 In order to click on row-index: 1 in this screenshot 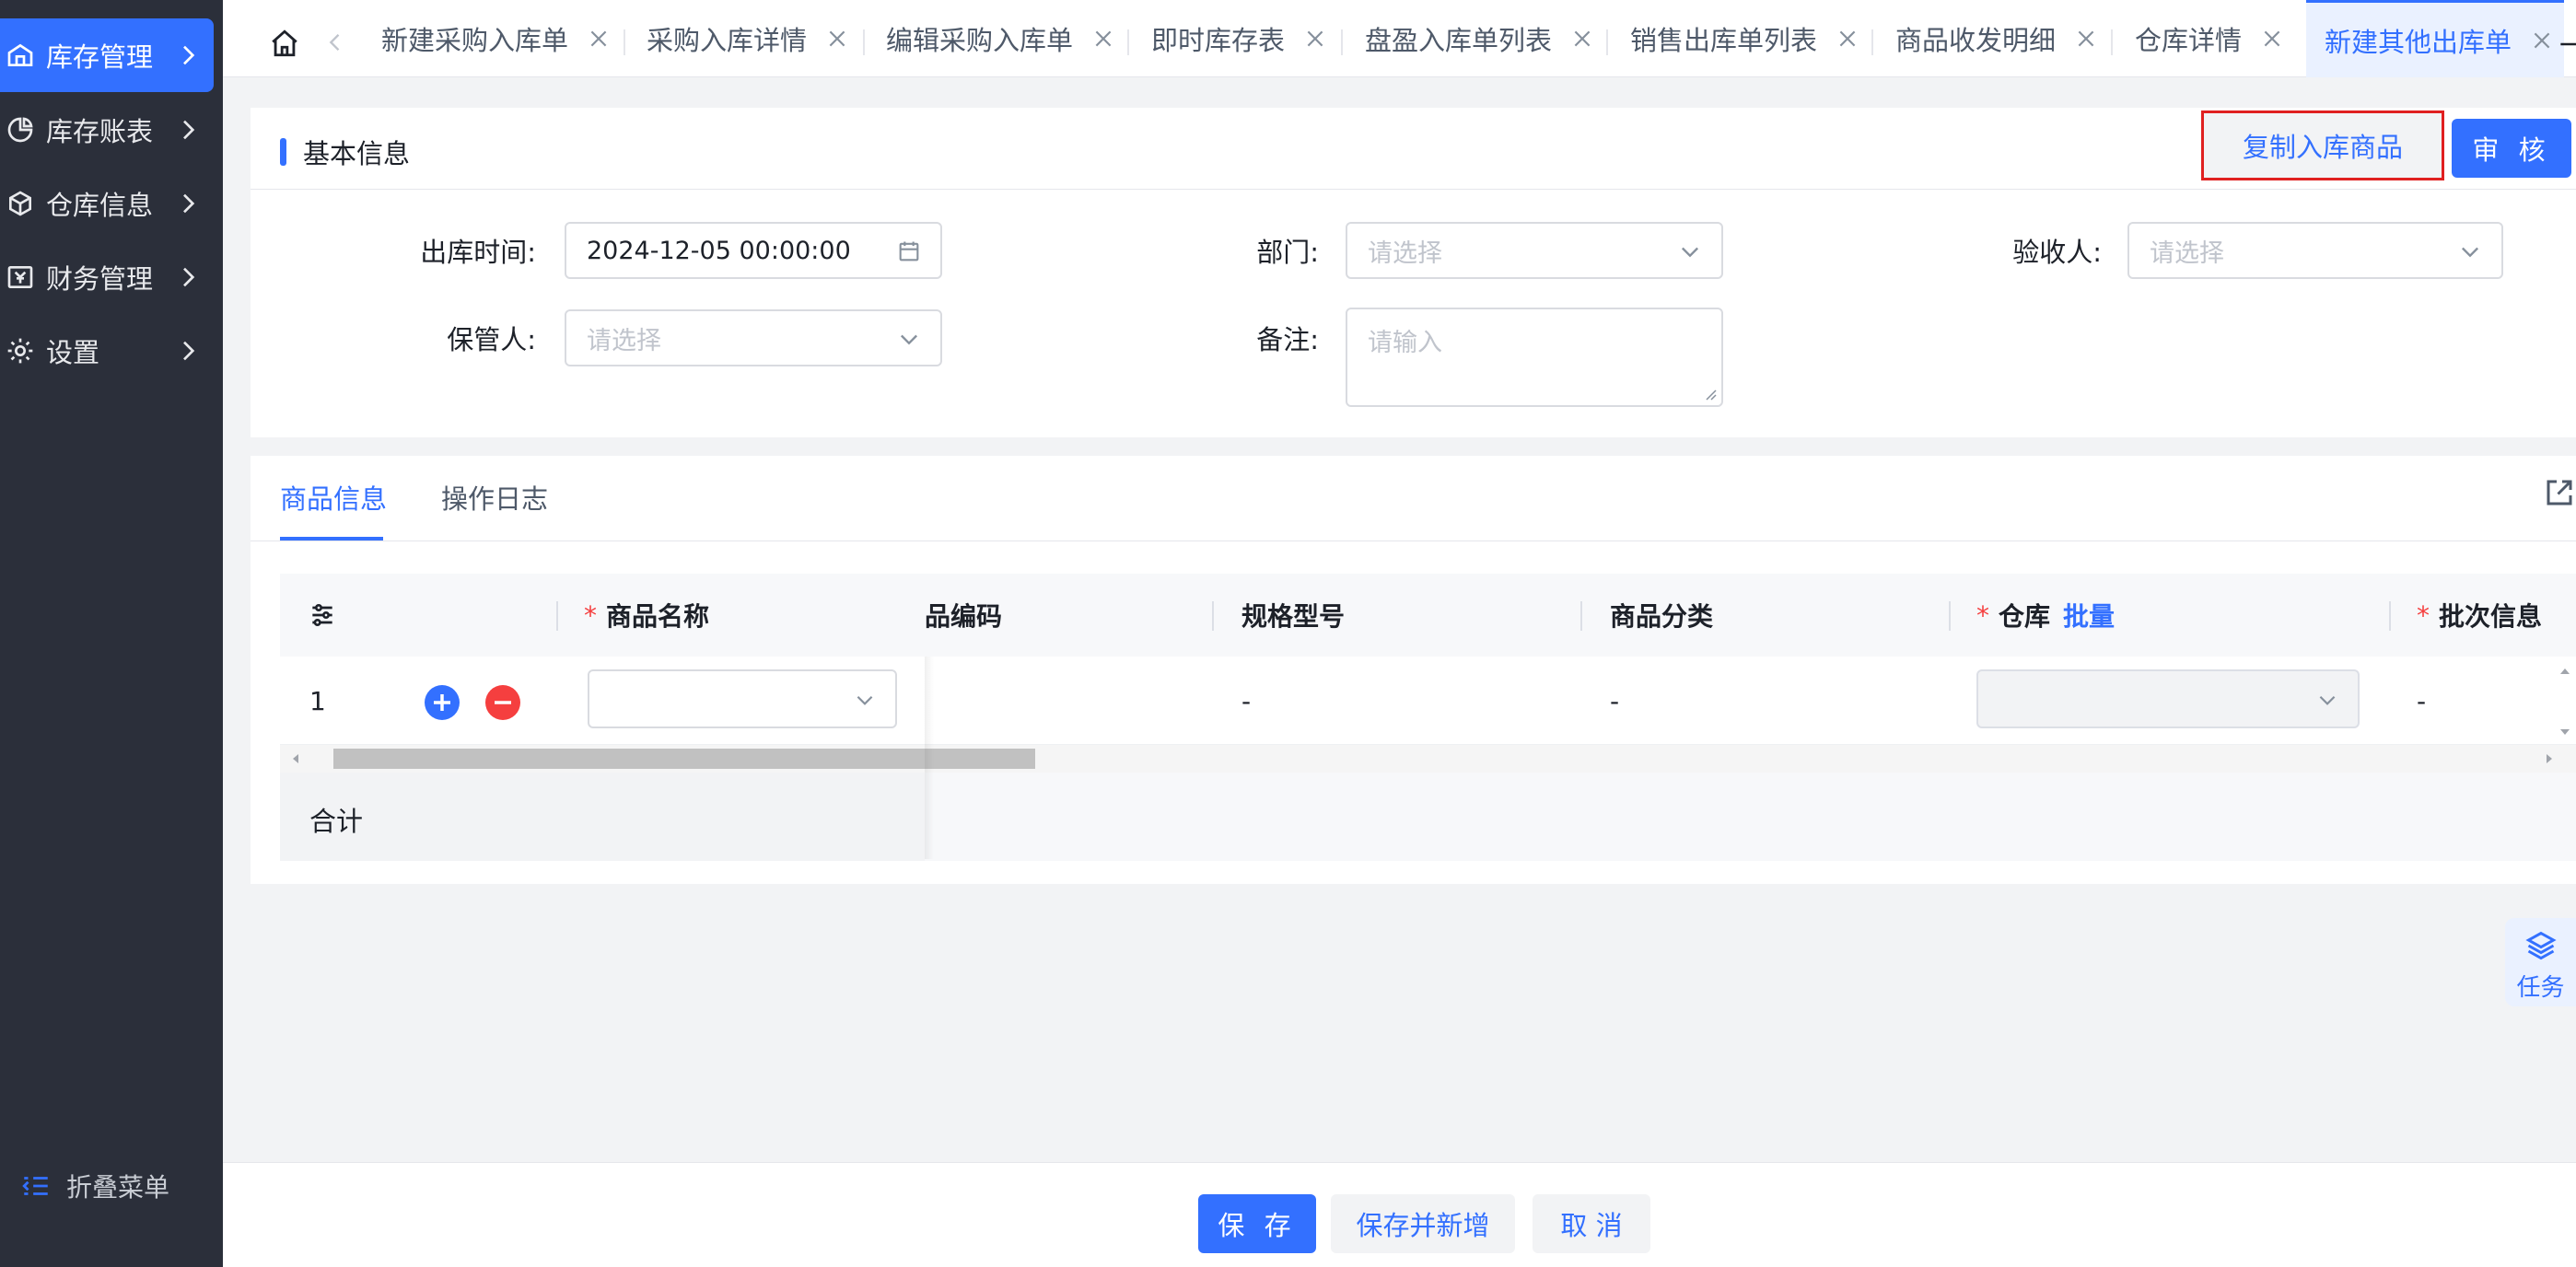, I will do `click(317, 700)`.